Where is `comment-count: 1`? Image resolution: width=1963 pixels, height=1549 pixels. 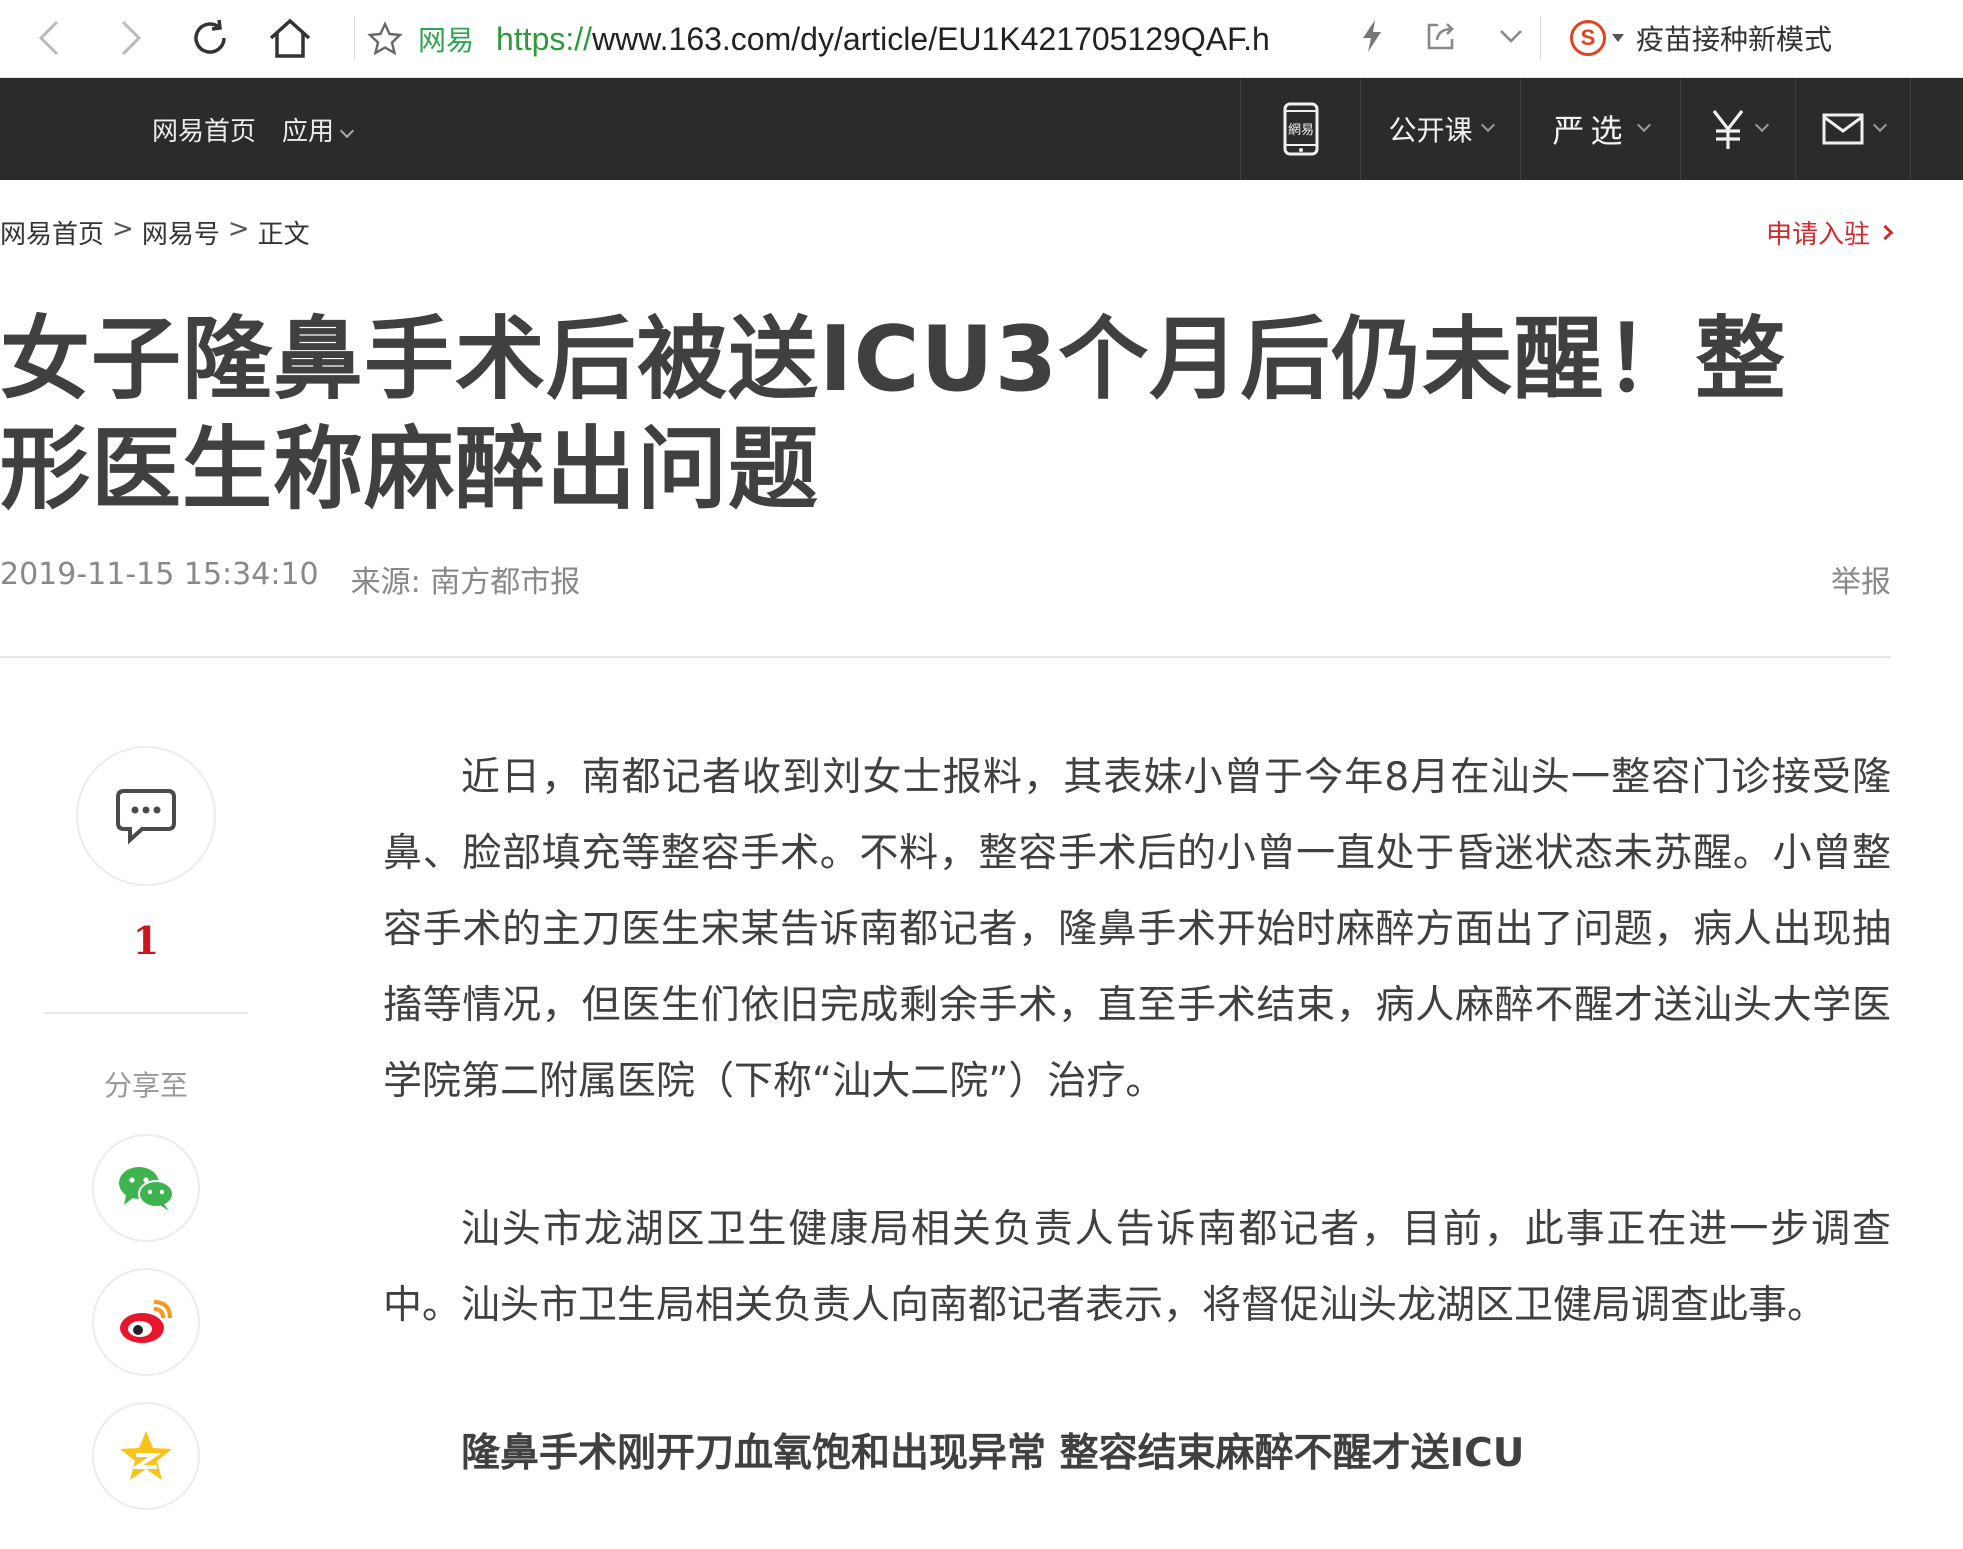
comment-count: 1 is located at coordinates (146, 940).